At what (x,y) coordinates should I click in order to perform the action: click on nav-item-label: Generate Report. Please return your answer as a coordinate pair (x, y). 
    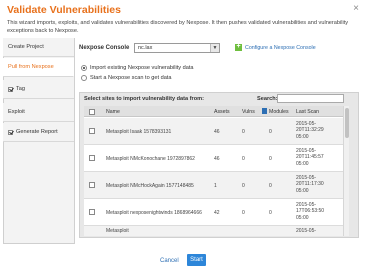
    Looking at the image, I should click on (37, 132).